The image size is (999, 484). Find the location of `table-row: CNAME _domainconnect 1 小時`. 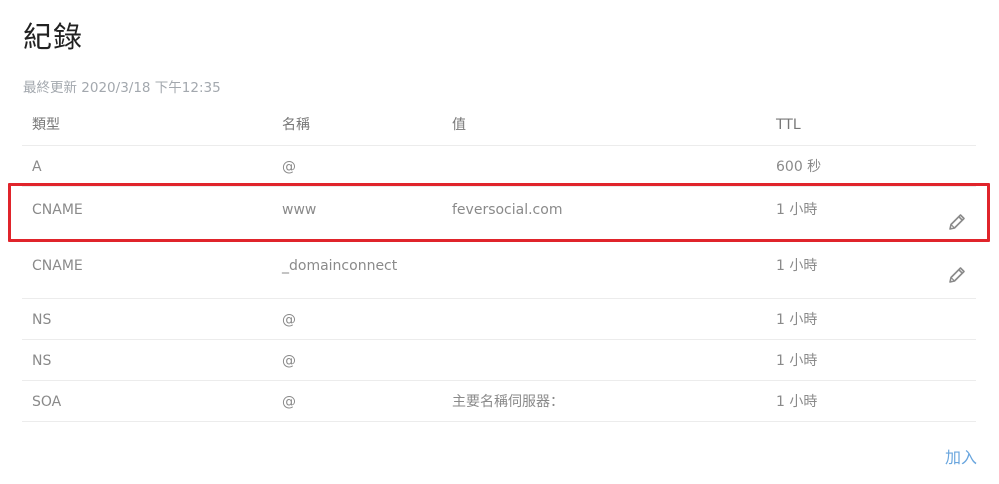

table-row: CNAME _domainconnect 1 小時 is located at coordinates (499, 270).